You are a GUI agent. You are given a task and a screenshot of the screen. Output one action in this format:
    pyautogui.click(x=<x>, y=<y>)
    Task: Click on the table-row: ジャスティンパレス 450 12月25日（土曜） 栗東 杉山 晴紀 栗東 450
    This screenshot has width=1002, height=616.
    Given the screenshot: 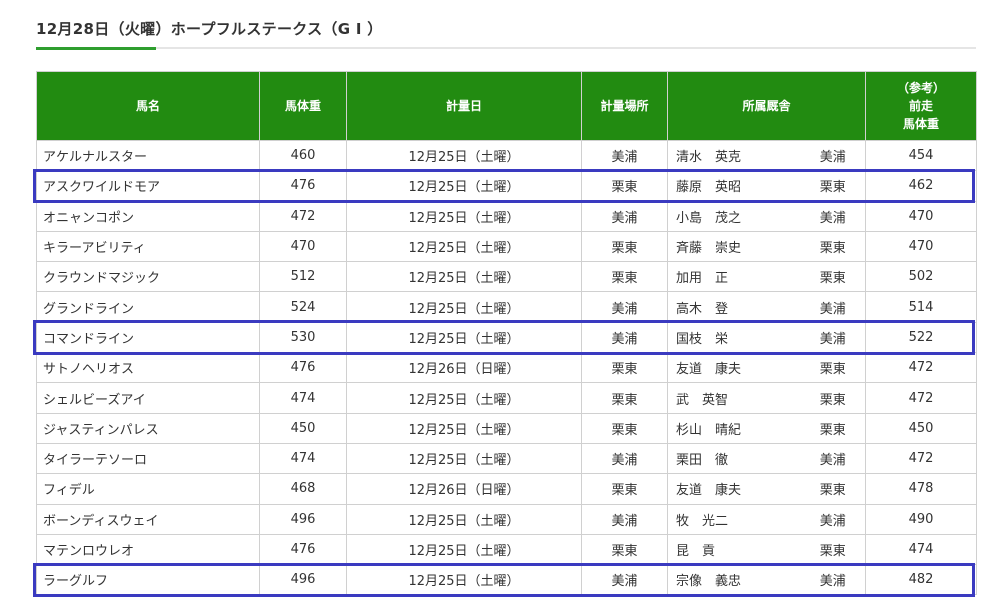 What is the action you would take?
    pyautogui.click(x=507, y=428)
    